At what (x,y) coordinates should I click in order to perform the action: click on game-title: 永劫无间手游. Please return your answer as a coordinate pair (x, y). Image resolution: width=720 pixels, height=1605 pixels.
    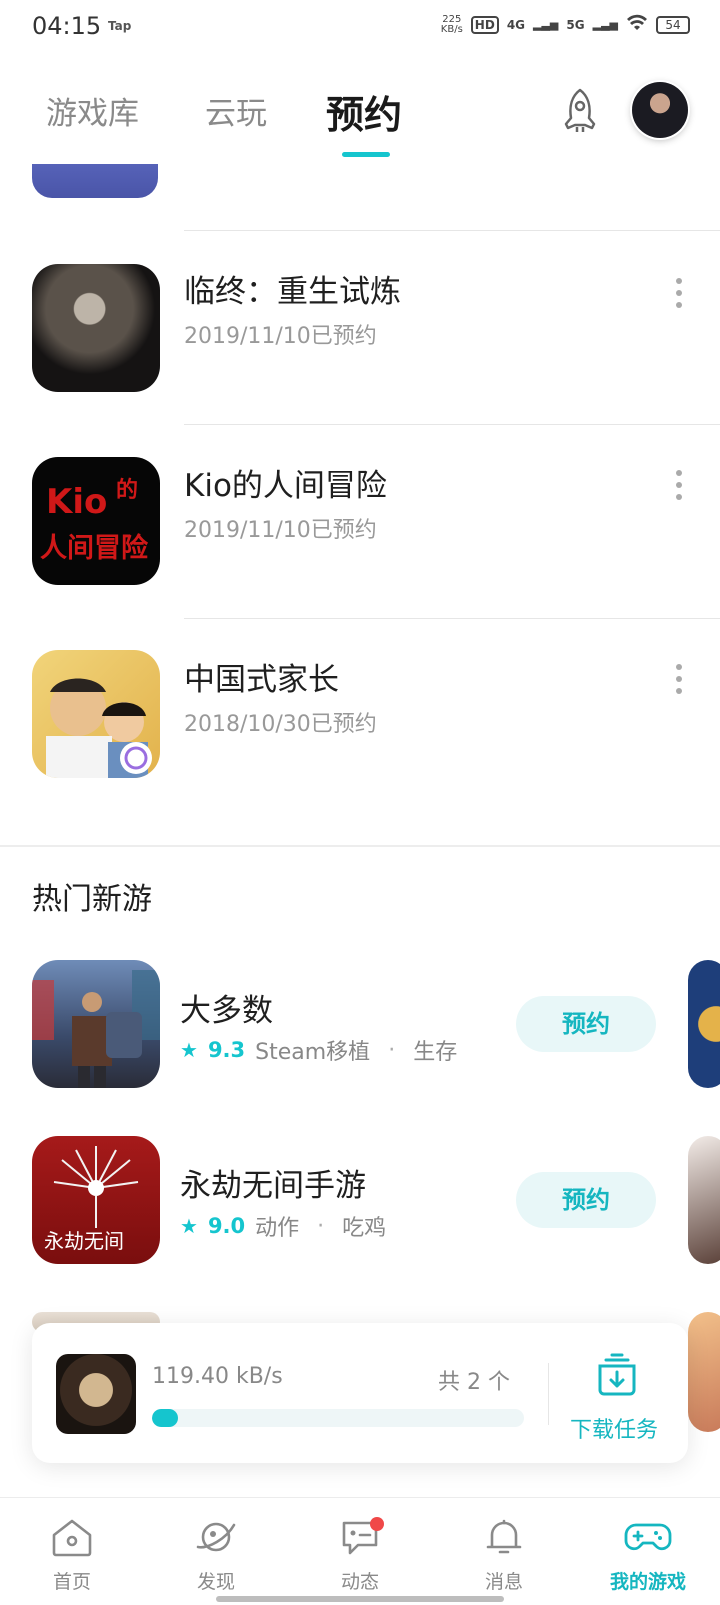
    Looking at the image, I should click on (273, 1182).